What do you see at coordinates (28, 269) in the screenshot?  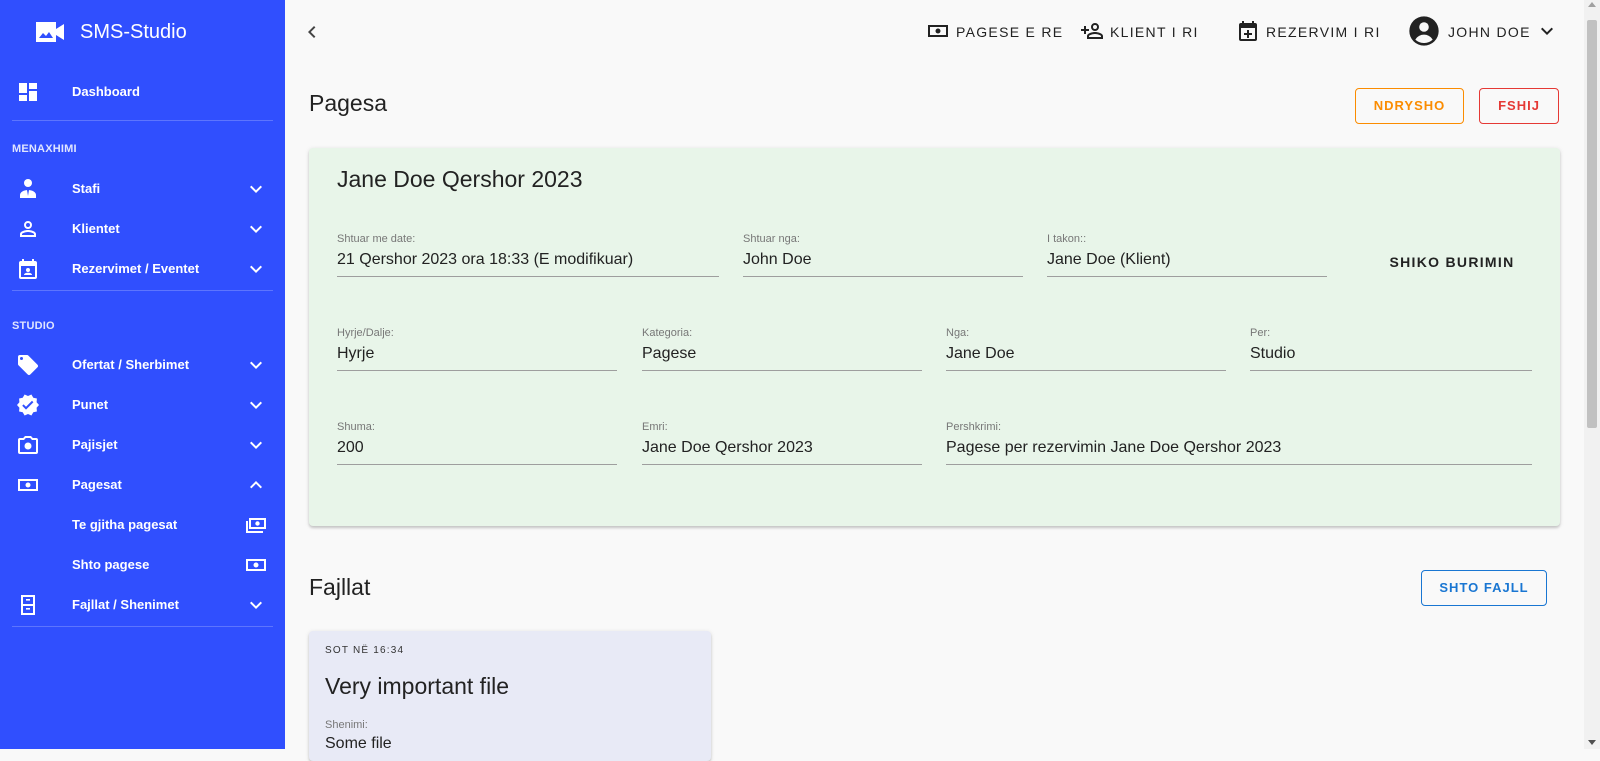 I see `calendar-icon` at bounding box center [28, 269].